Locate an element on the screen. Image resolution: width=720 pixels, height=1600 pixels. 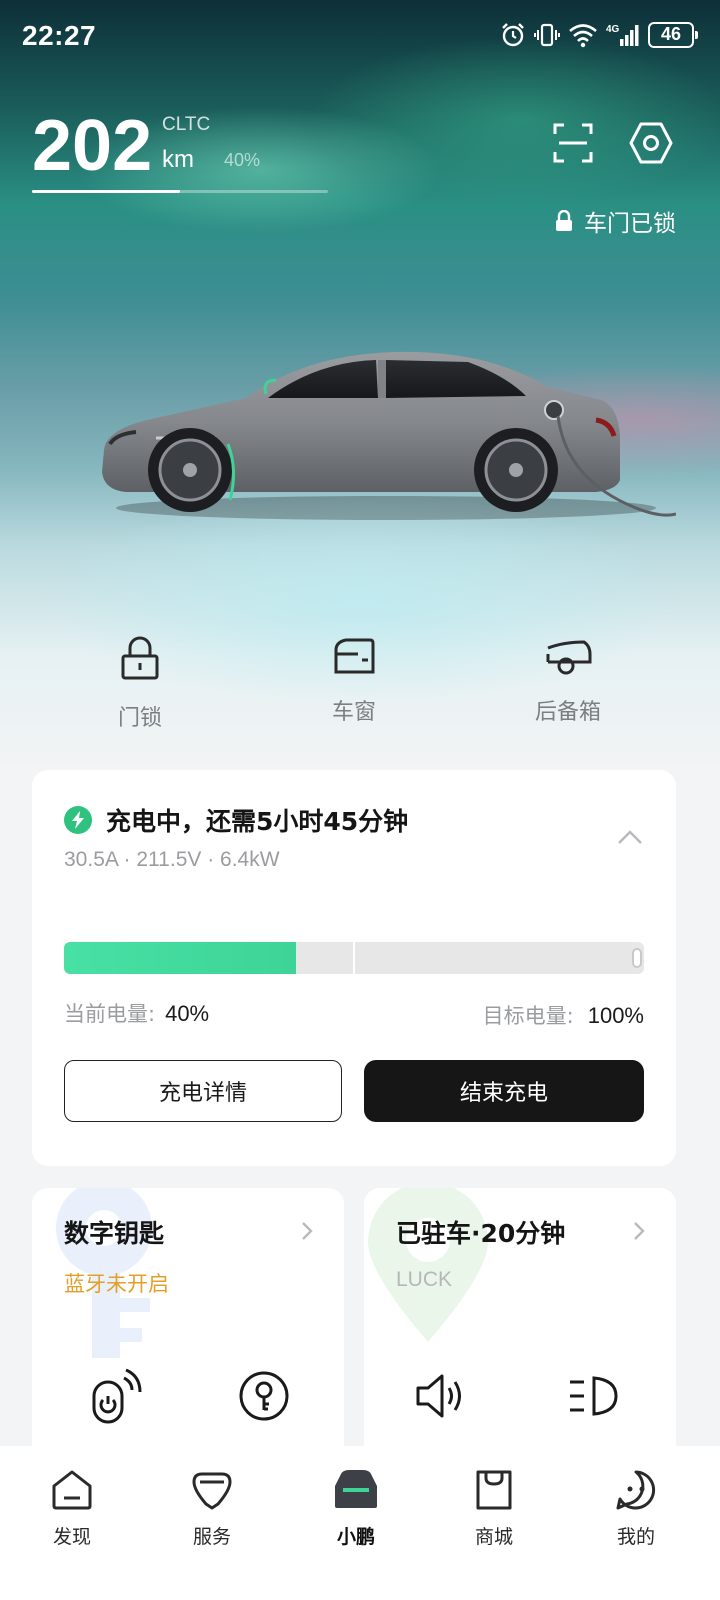
nav-discover: 发现 is located at coordinates (72, 1508).